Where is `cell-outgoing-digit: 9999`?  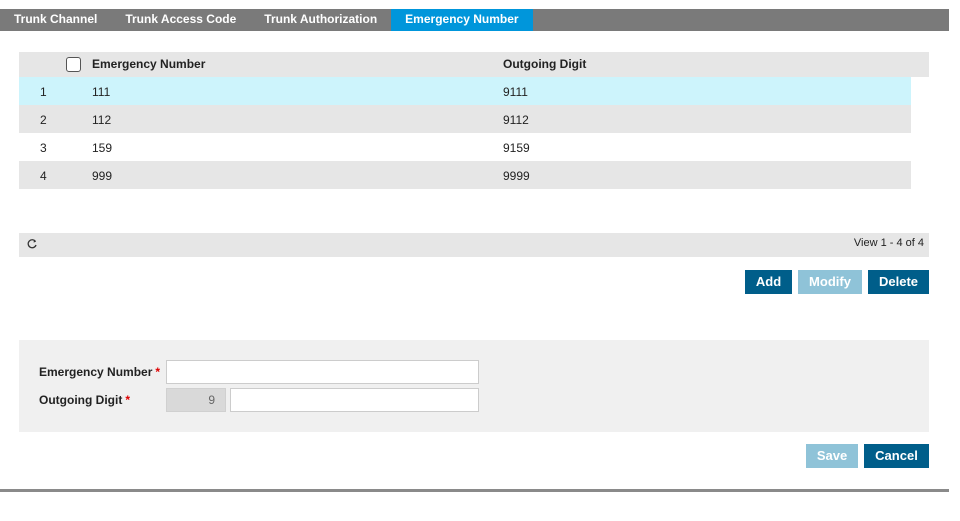
cell-outgoing-digit: 9999 is located at coordinates (516, 176).